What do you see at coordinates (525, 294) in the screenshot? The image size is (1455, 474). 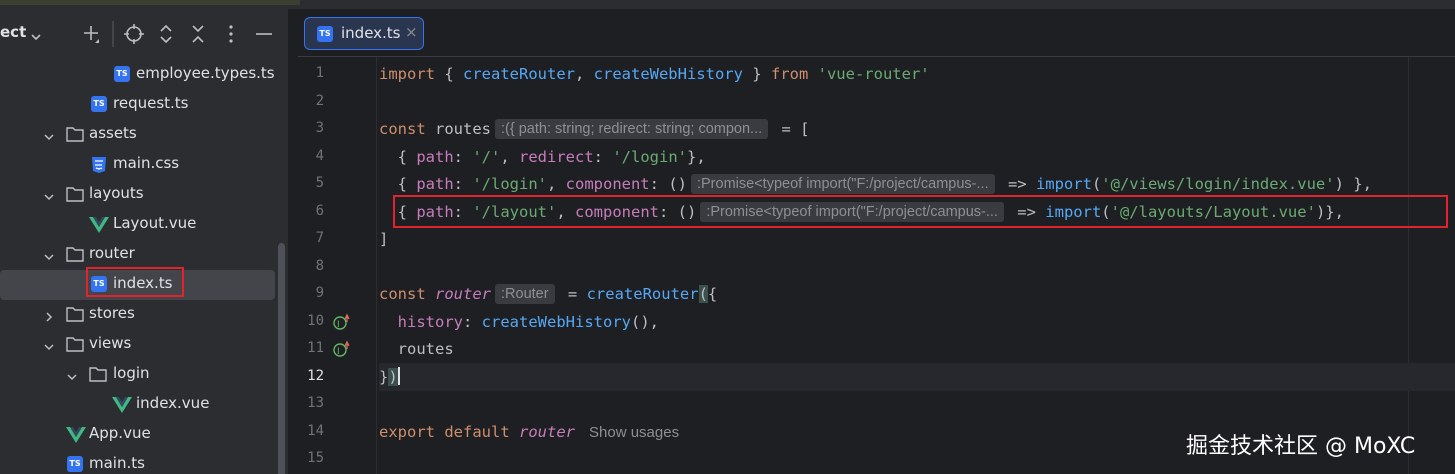 I see `type-hint: :Router` at bounding box center [525, 294].